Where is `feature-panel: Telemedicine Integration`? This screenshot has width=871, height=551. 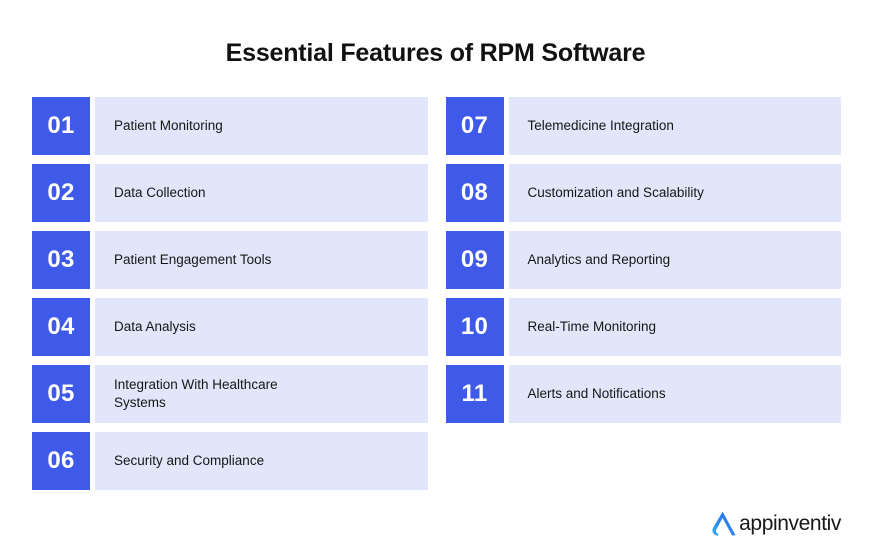
feature-panel: Telemedicine Integration is located at coordinates (674, 126).